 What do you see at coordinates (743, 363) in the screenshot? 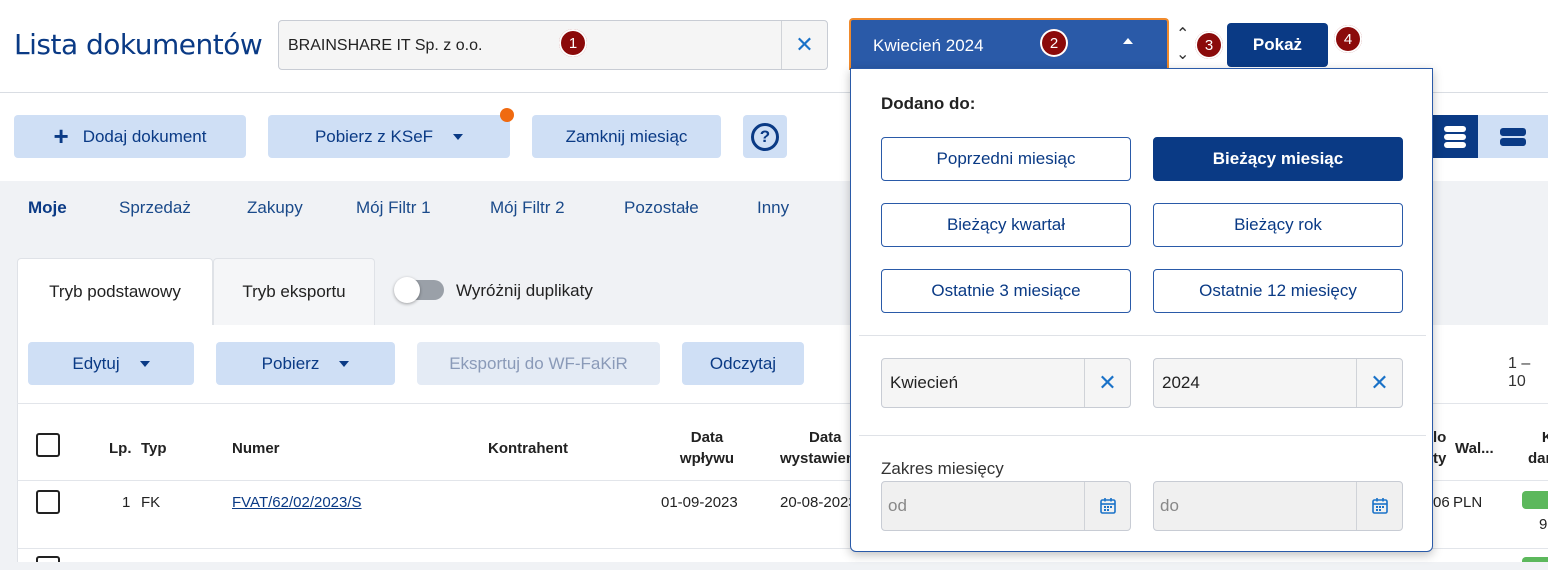
I see `read-button: Odczytaj` at bounding box center [743, 363].